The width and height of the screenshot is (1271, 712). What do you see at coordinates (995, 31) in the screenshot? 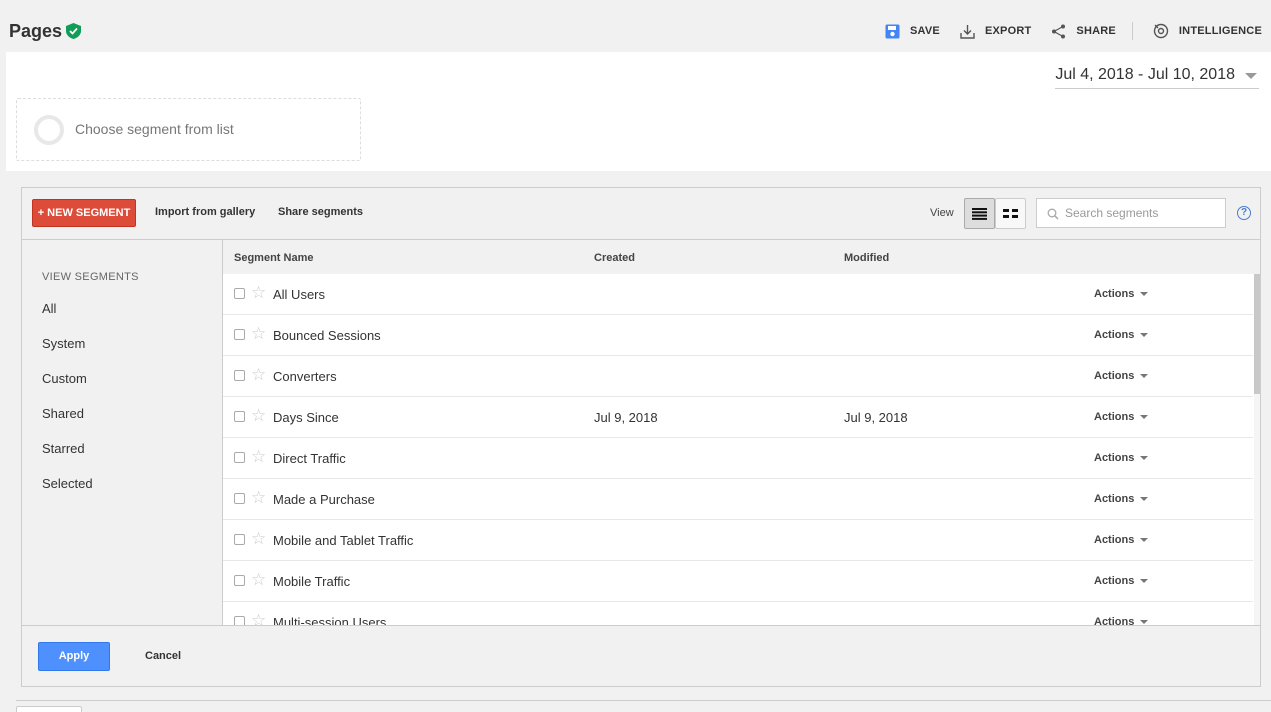
I see `export-button: EXPORT` at bounding box center [995, 31].